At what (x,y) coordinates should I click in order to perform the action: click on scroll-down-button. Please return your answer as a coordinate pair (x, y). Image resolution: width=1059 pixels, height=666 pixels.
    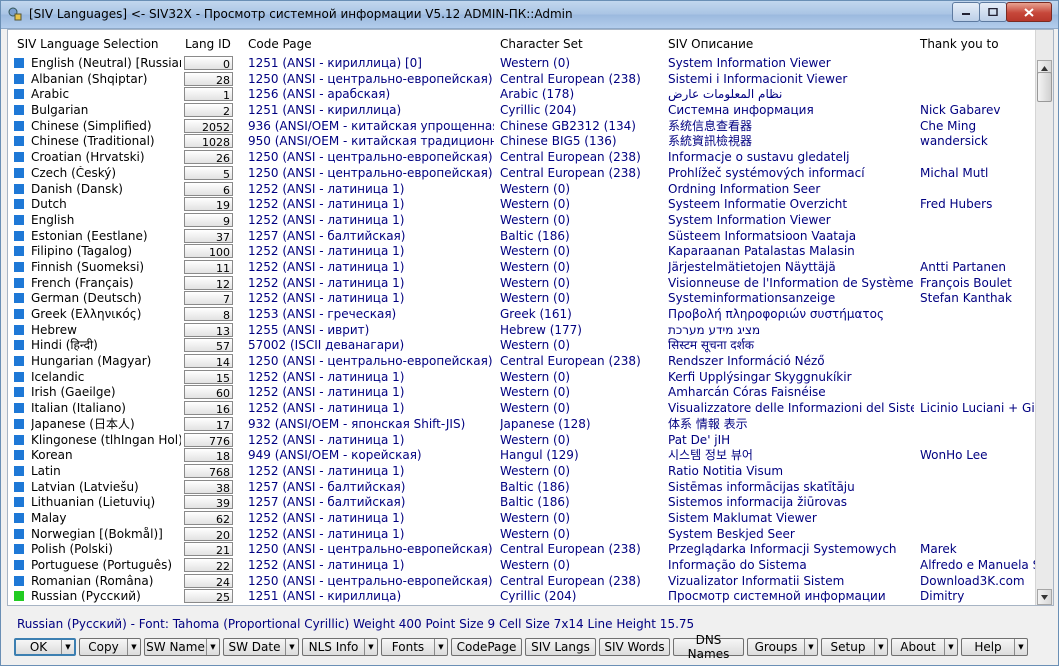
    Looking at the image, I should click on (1044, 597).